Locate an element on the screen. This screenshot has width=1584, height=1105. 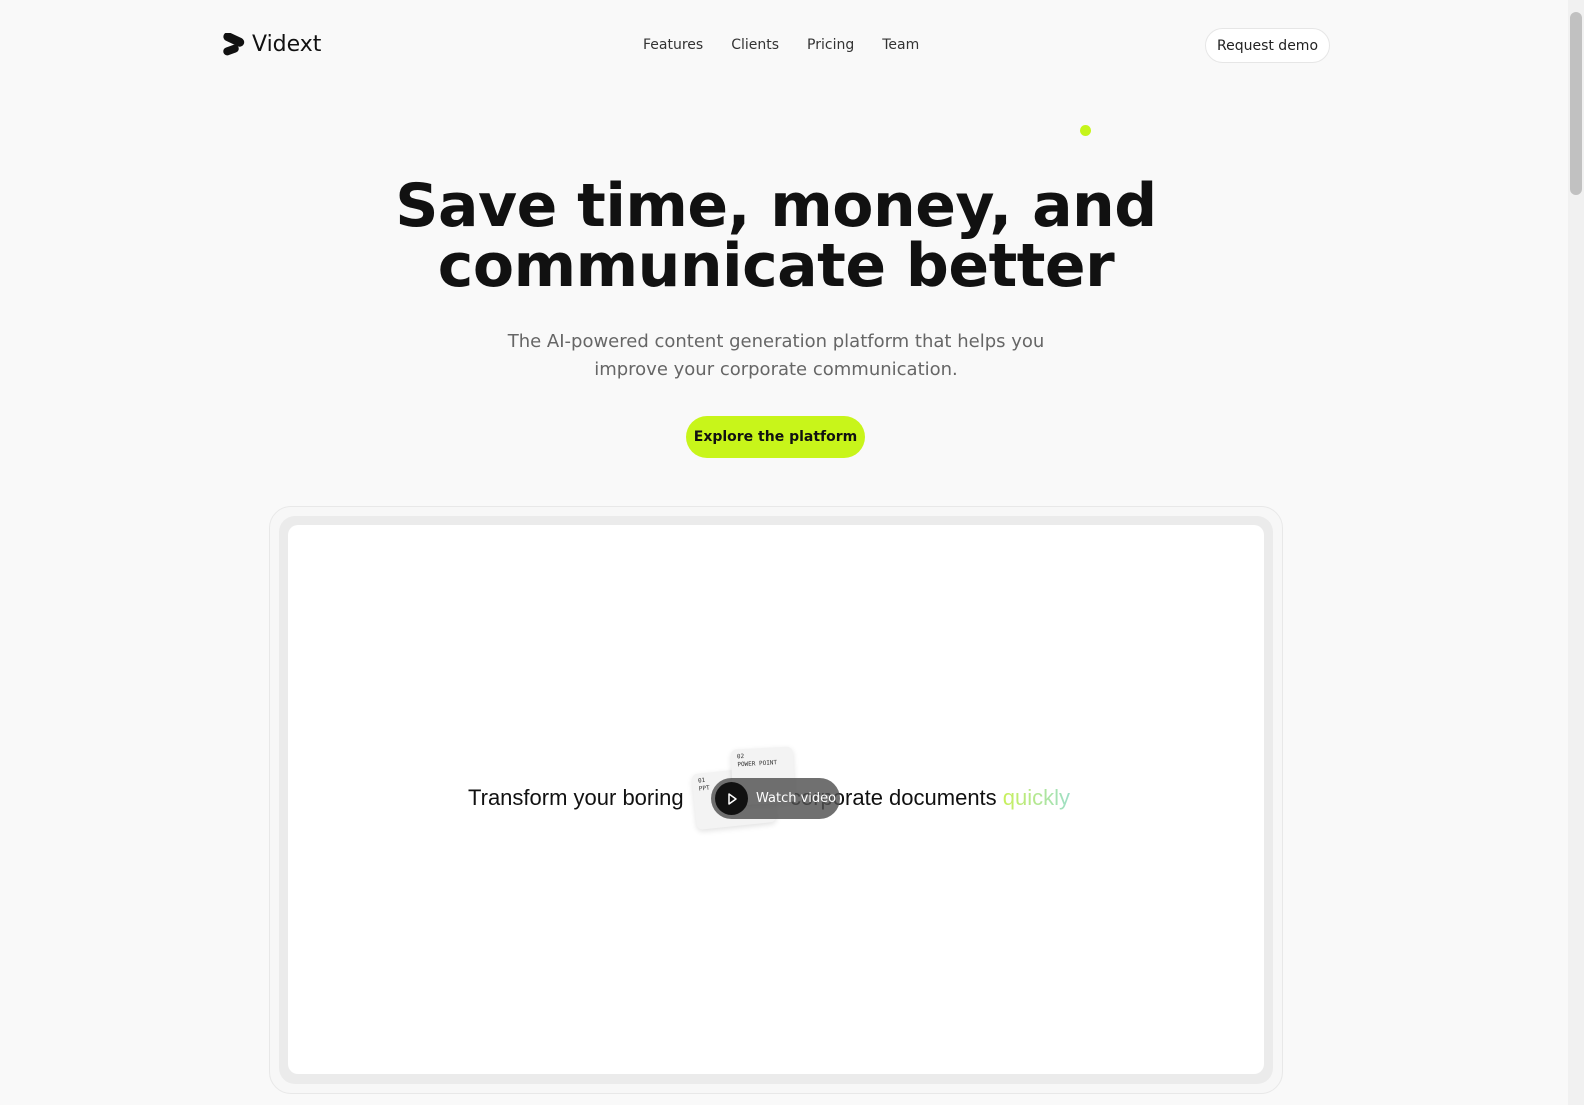
brand-name: Vidext is located at coordinates (287, 44).